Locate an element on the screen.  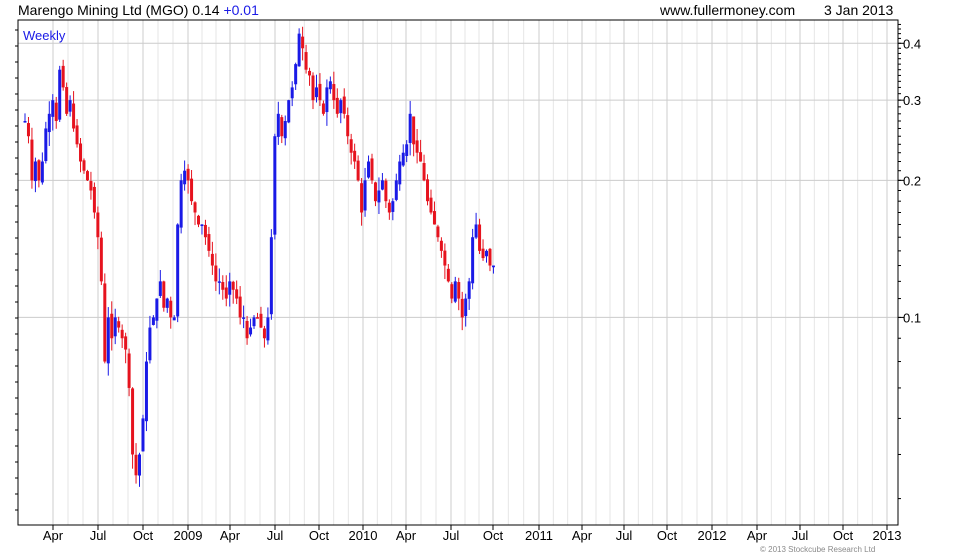
x-tick-label: 2009 is located at coordinates (188, 535).